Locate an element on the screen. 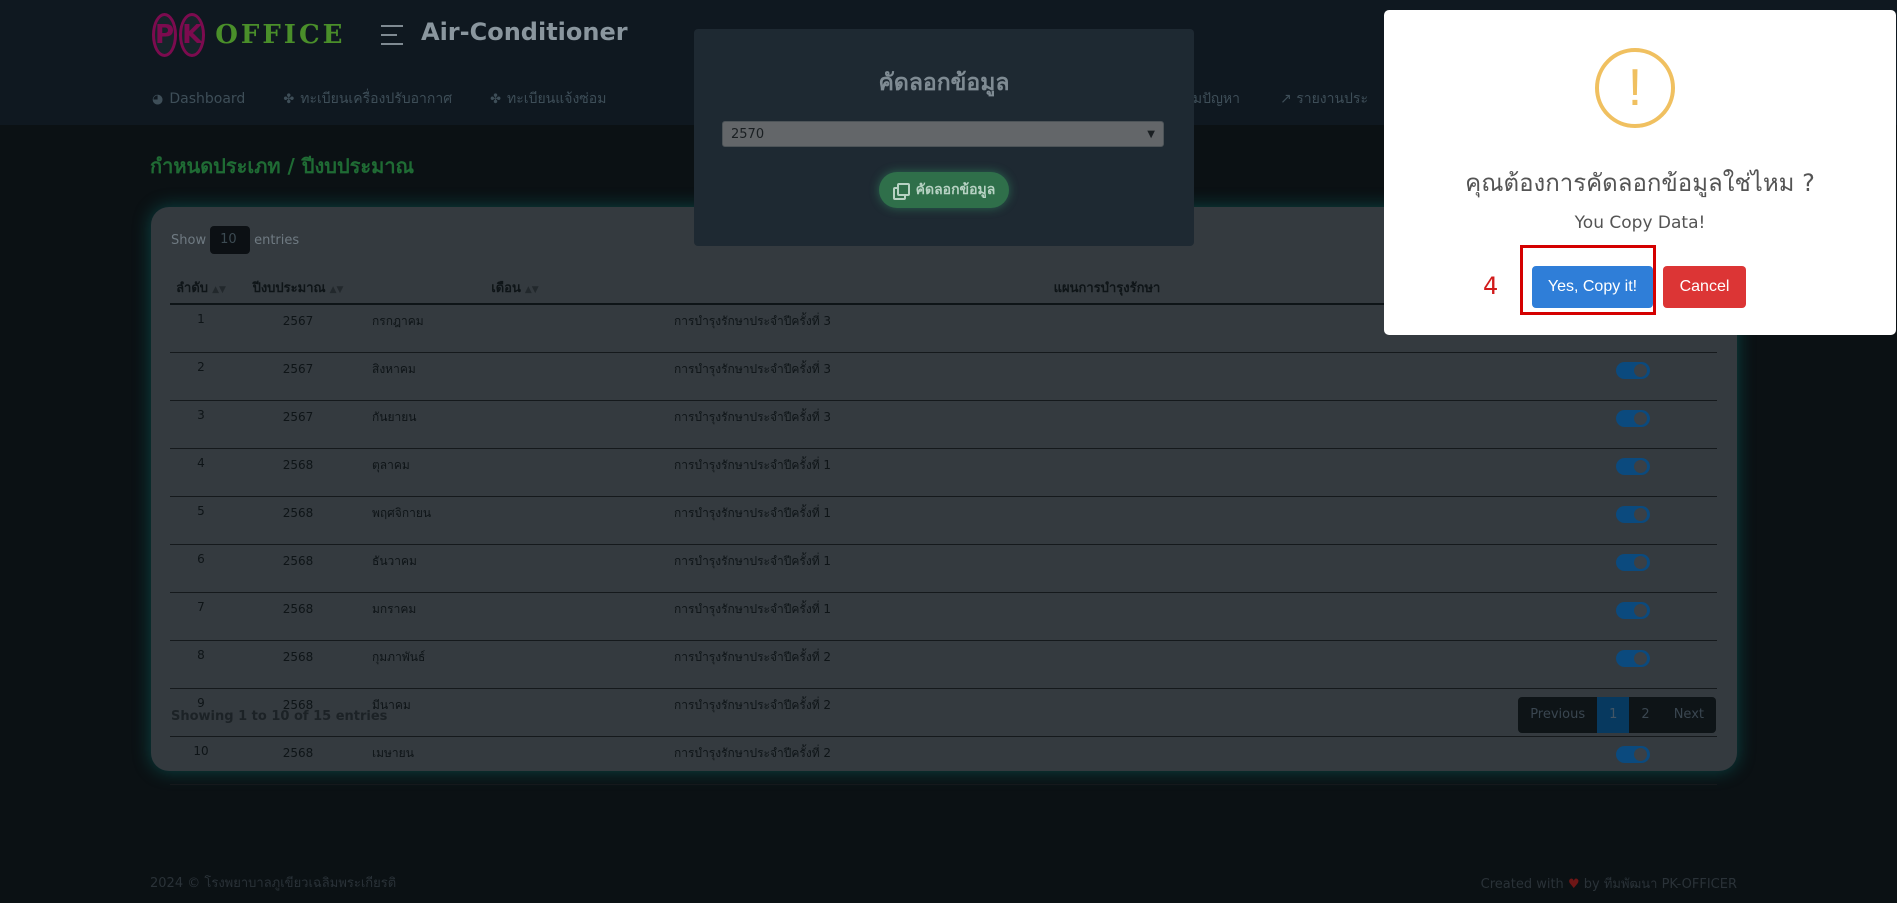  pagination-page-1: 1 is located at coordinates (1613, 715).